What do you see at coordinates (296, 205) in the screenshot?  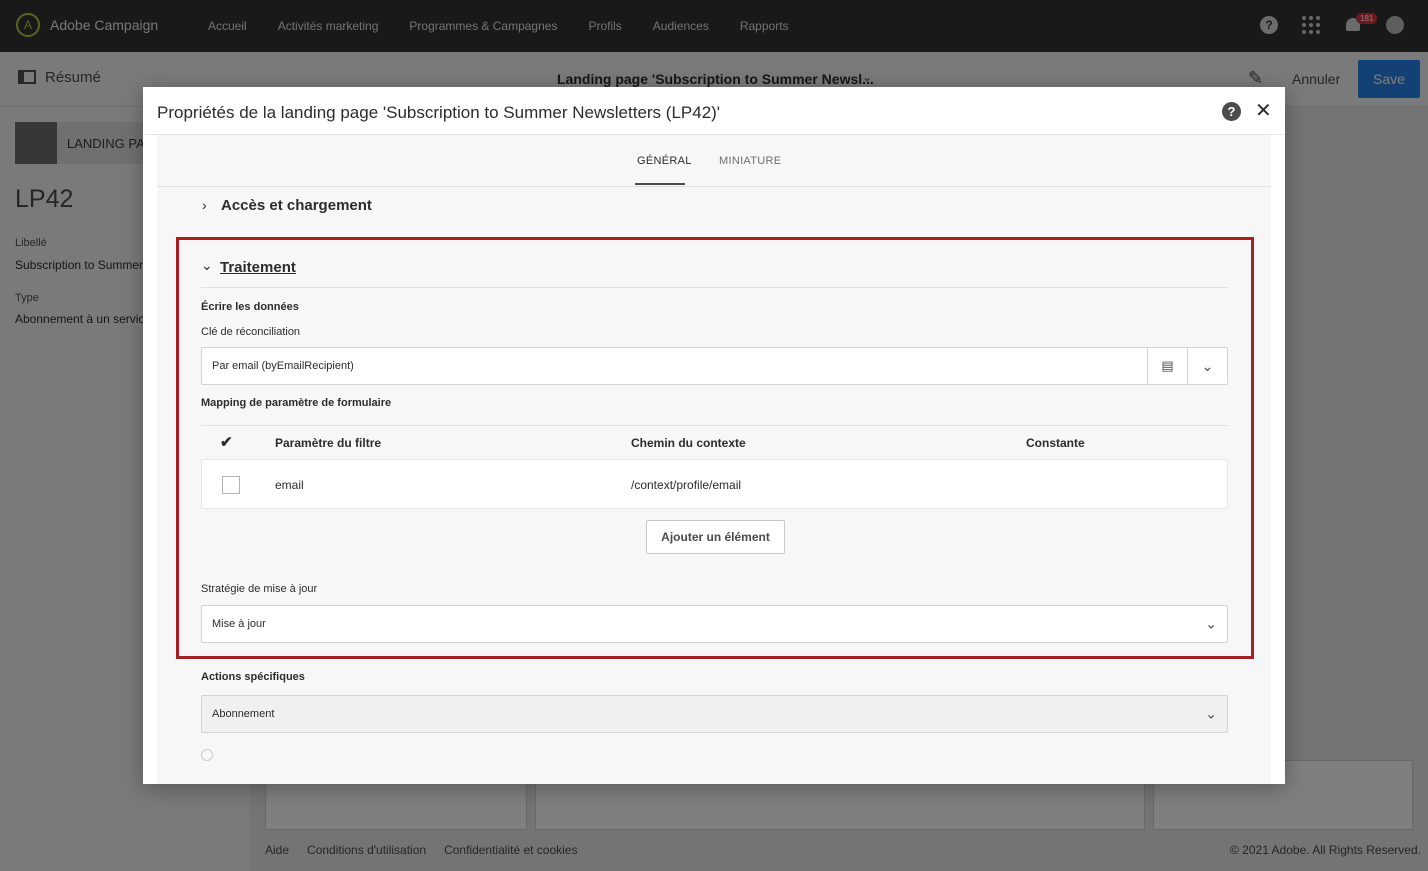 I see `section-access-loading: Accès et chargement` at bounding box center [296, 205].